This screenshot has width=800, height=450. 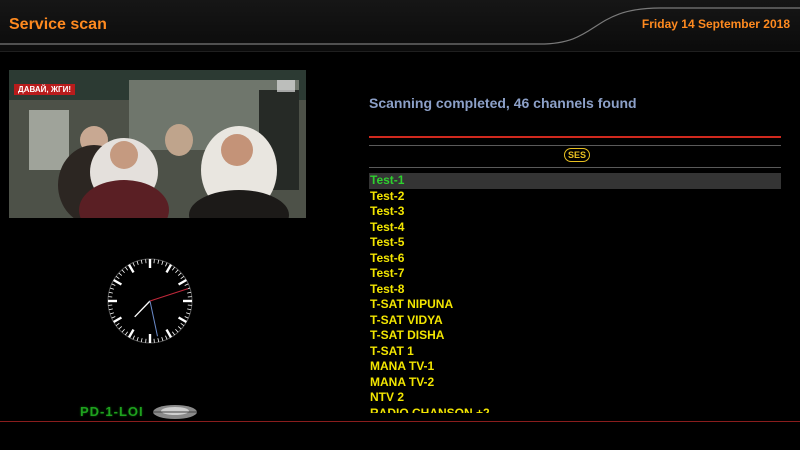 I want to click on clock-minute-hand, so click(x=153, y=318).